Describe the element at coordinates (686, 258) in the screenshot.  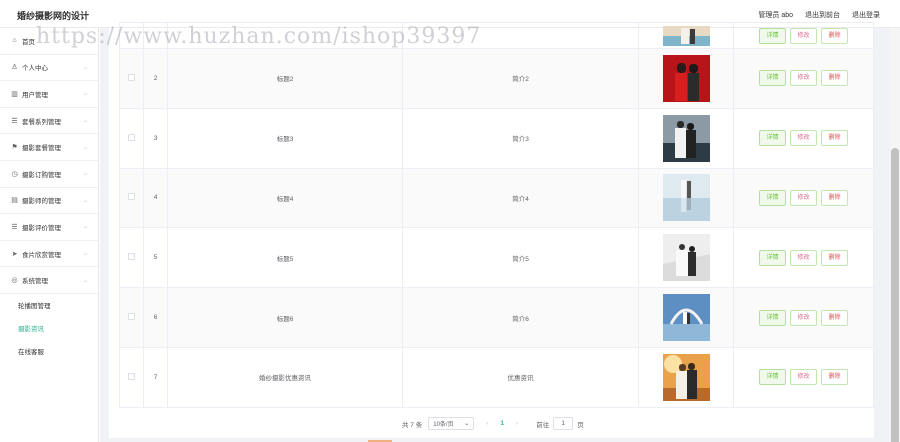
I see `photo-white-room` at that location.